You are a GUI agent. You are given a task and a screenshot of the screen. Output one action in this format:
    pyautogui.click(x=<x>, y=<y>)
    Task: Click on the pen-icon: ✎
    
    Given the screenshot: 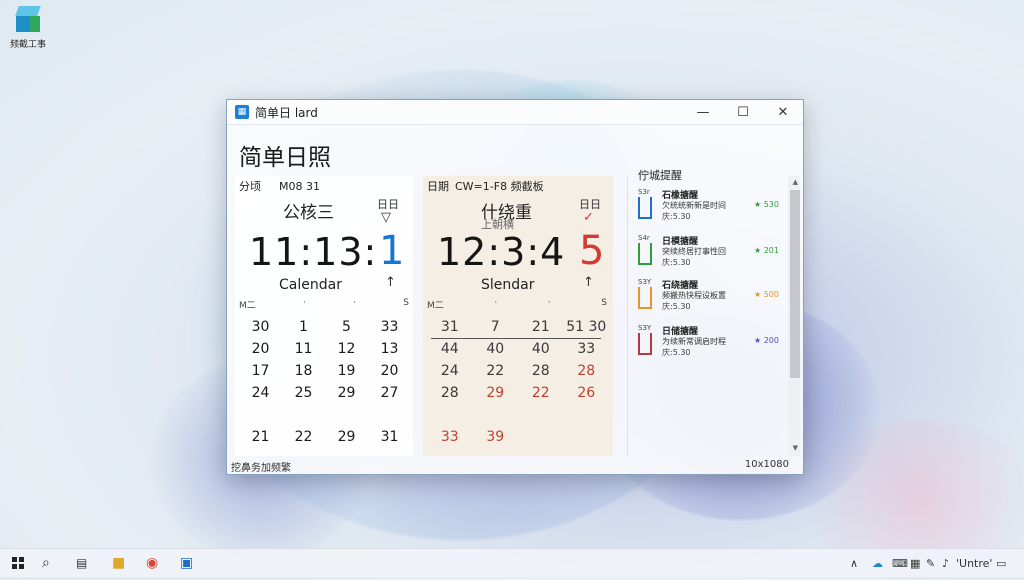 What is the action you would take?
    pyautogui.click(x=930, y=563)
    